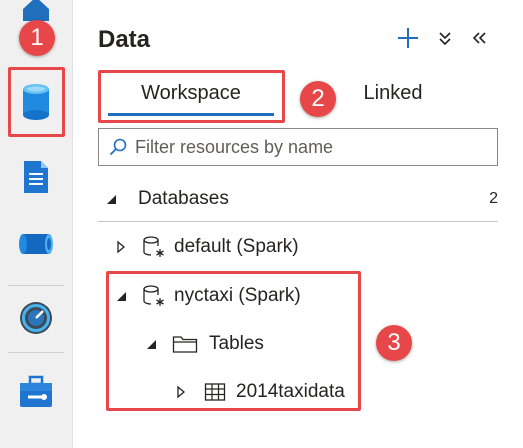  I want to click on section-divider, so click(298, 221).